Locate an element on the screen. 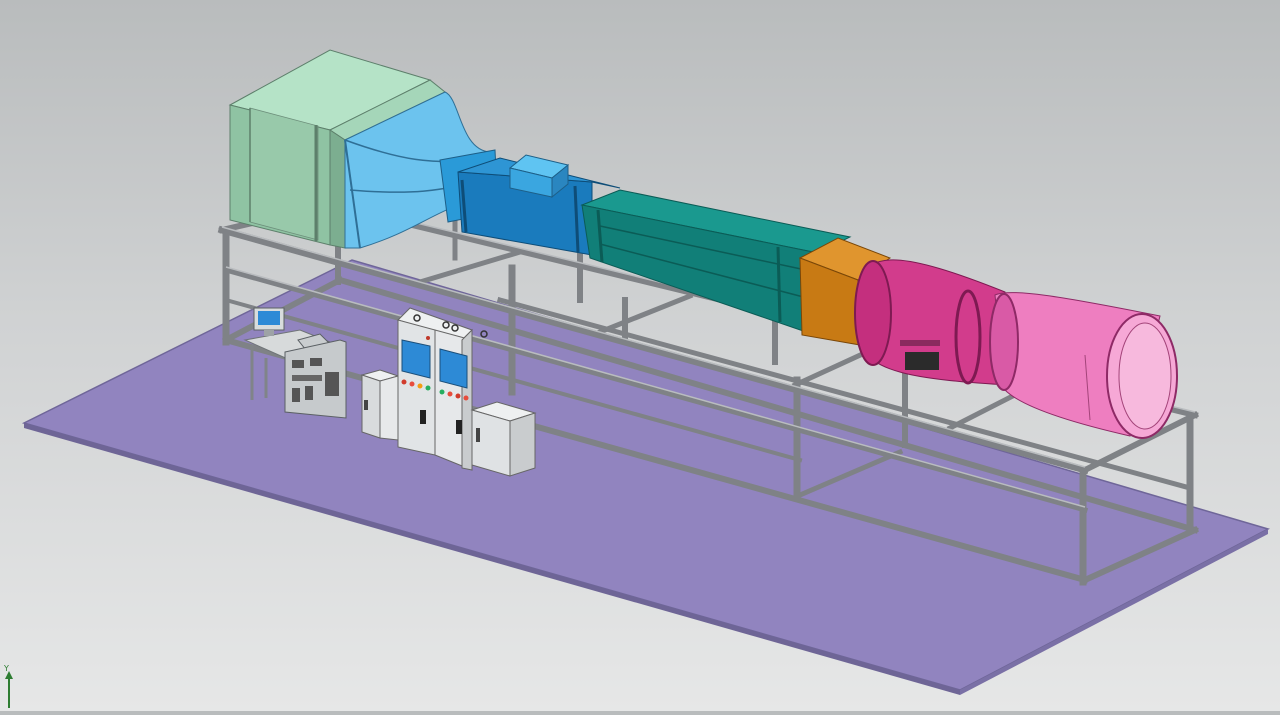  cabinet-screen-right is located at coordinates (453, 368).